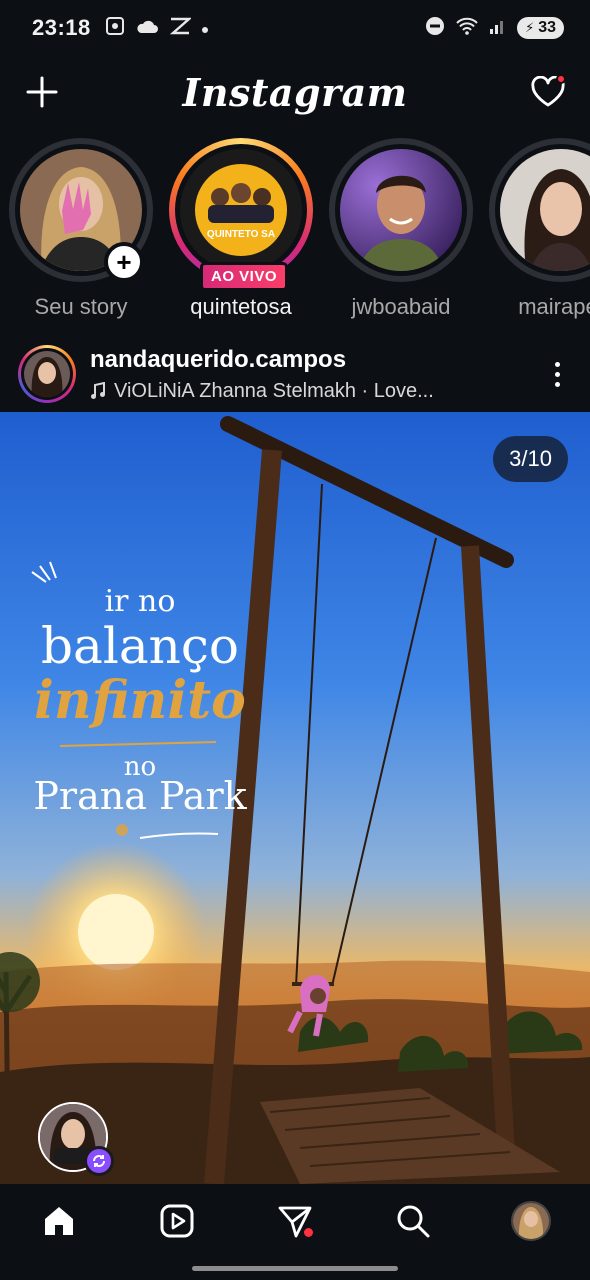 The image size is (590, 1280). I want to click on avatar: QUINTETO SA, so click(241, 210).